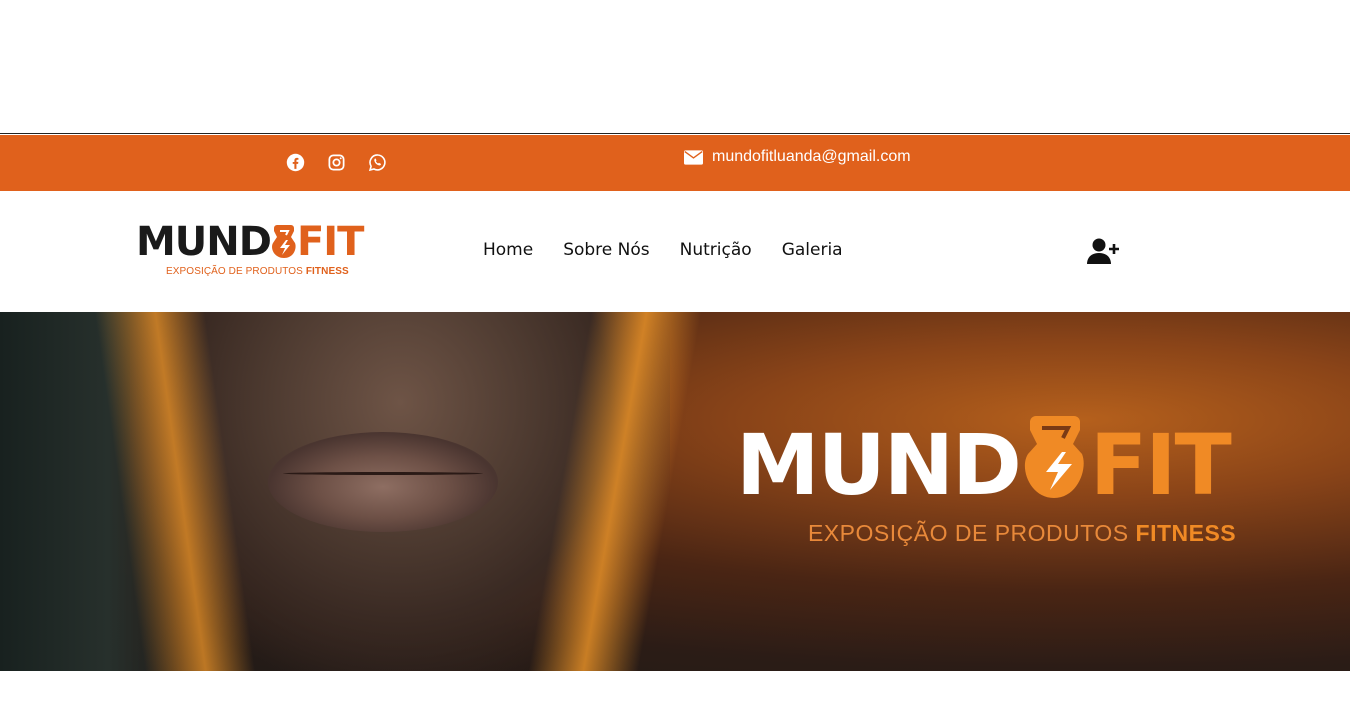 This screenshot has height=728, width=1366. What do you see at coordinates (295, 162) in the screenshot?
I see `facebook-icon` at bounding box center [295, 162].